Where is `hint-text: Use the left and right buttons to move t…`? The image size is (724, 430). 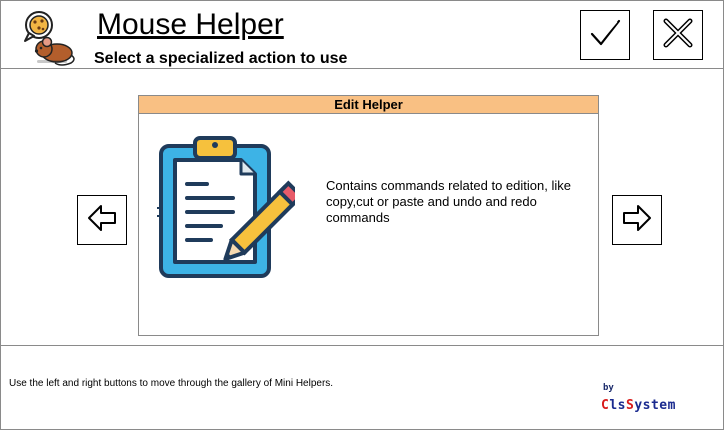 hint-text: Use the left and right buttons to move t… is located at coordinates (171, 383).